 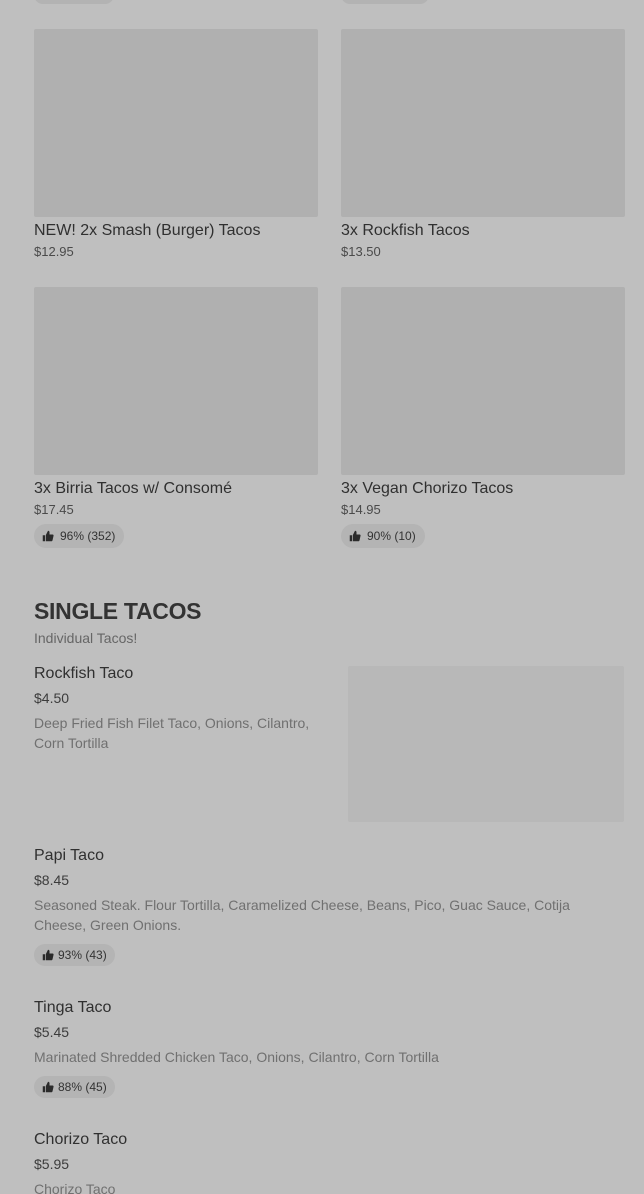 I want to click on menu-item-price: $17.45, so click(x=54, y=509).